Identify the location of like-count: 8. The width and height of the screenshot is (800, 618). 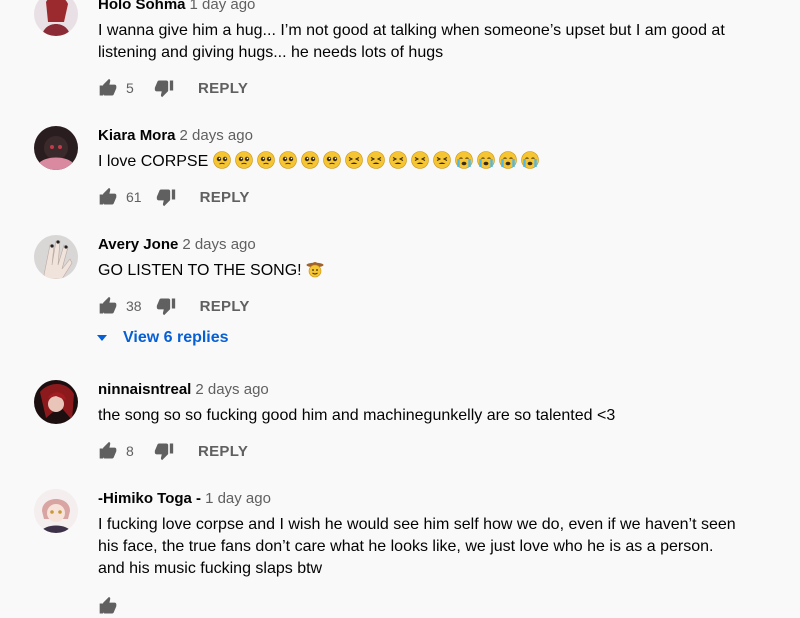
(130, 451).